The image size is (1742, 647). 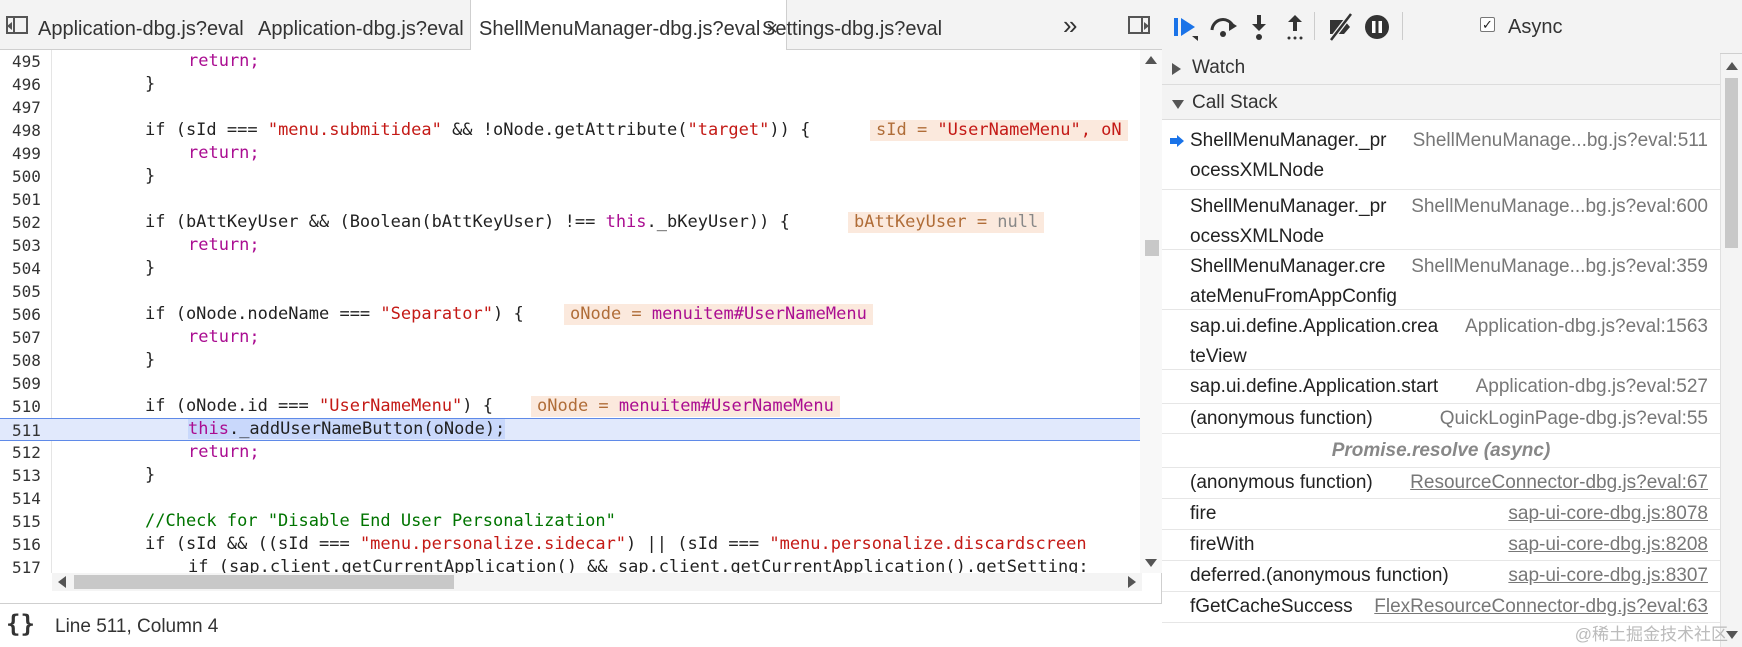 What do you see at coordinates (611, 314) in the screenshot?
I see `inline-value-key: oNode =` at bounding box center [611, 314].